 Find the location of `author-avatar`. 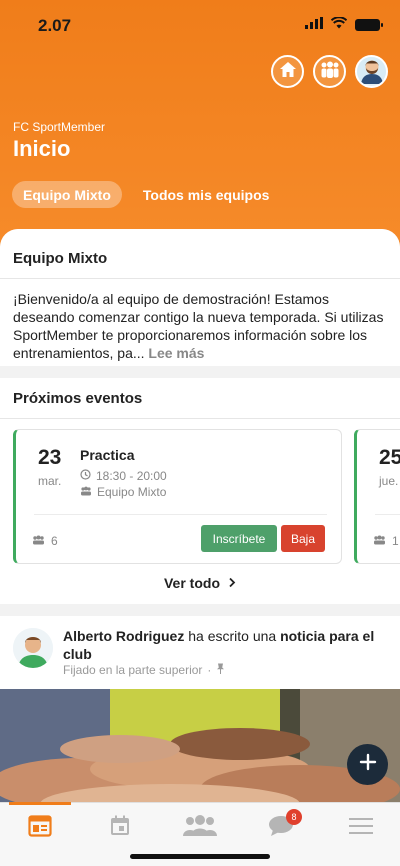

author-avatar is located at coordinates (33, 648).